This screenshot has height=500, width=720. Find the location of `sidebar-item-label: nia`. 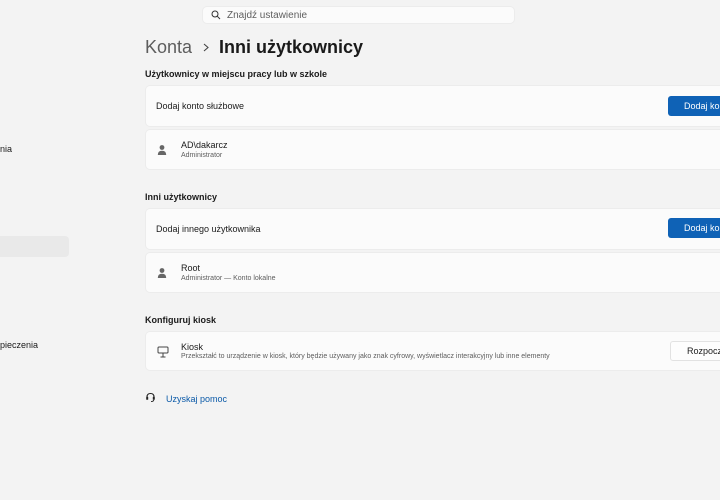

sidebar-item-label: nia is located at coordinates (6, 149).